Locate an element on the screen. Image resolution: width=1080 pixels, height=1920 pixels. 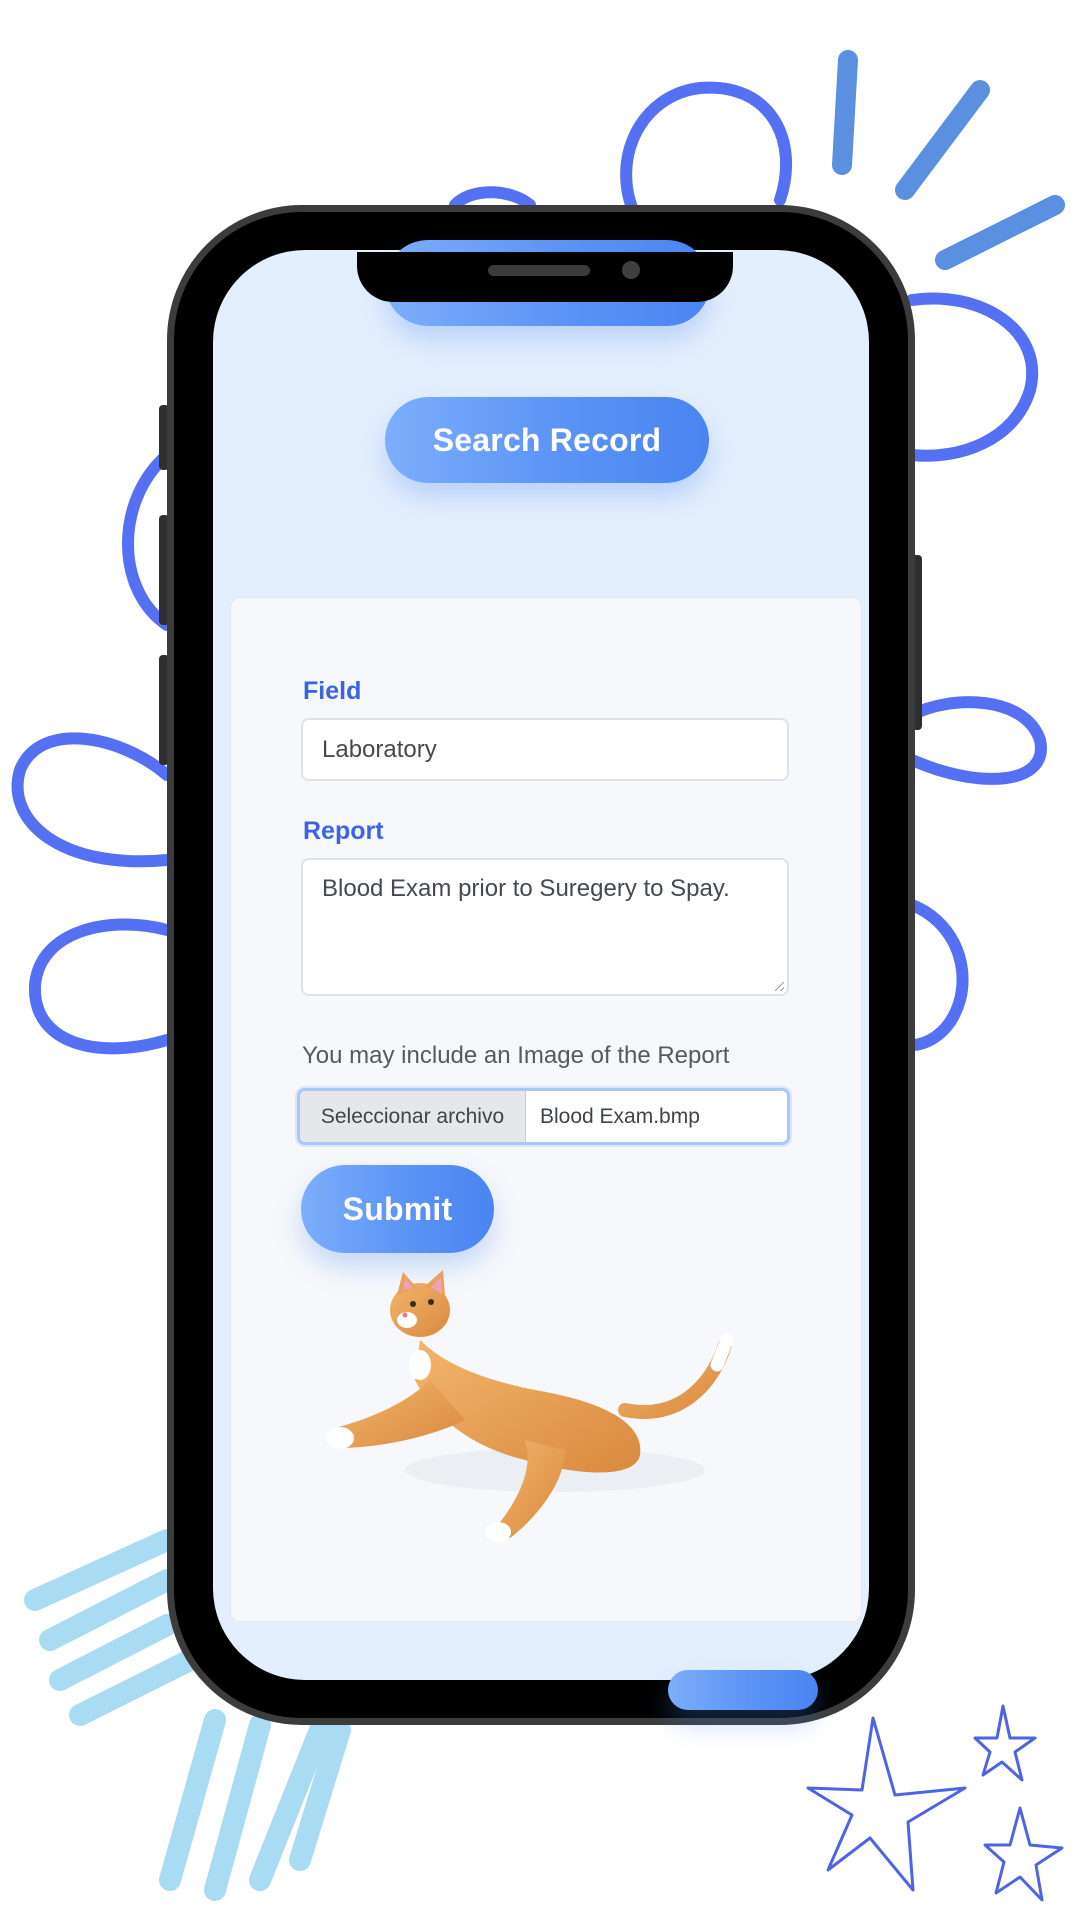
phone-notch is located at coordinates (545, 277).